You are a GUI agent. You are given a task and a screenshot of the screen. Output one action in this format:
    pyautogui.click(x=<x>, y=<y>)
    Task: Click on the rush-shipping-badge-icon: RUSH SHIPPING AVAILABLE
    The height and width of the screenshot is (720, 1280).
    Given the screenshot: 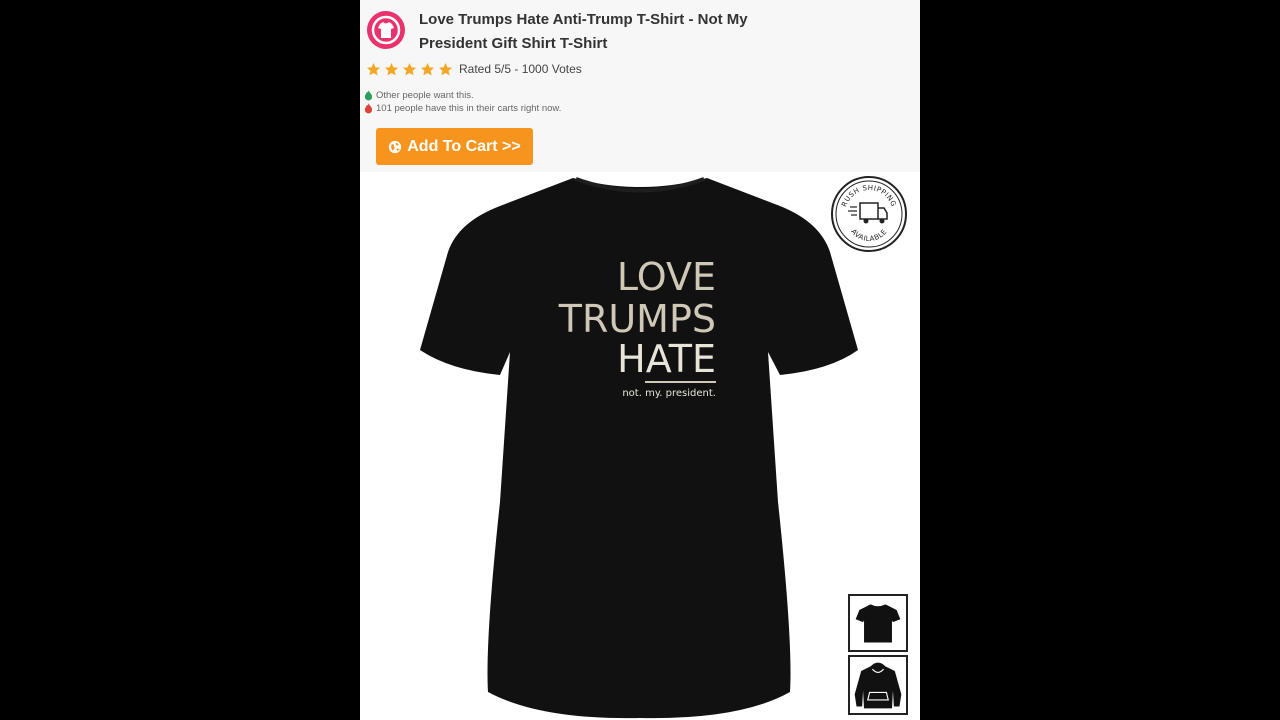 What is the action you would take?
    pyautogui.click(x=869, y=214)
    